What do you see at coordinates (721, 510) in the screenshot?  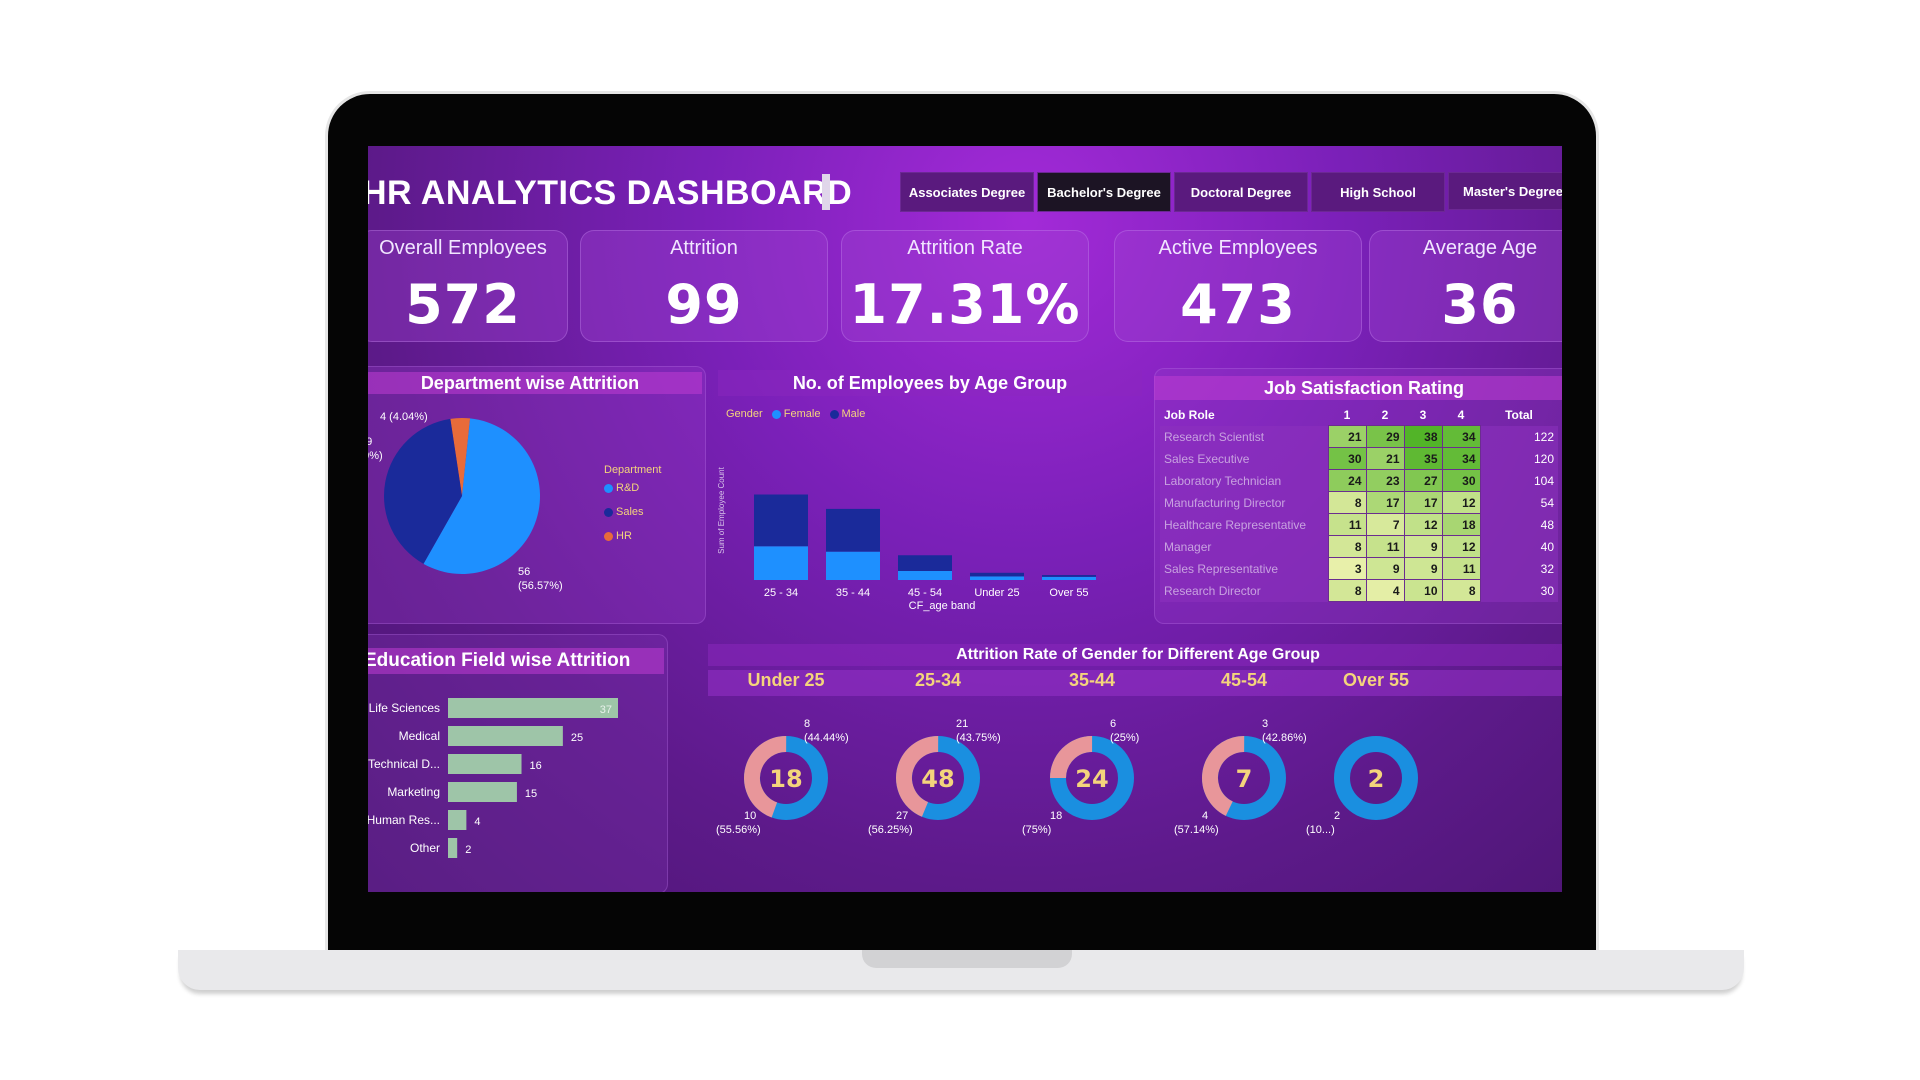 I see `age-ylabel: Sum of Employee Count` at bounding box center [721, 510].